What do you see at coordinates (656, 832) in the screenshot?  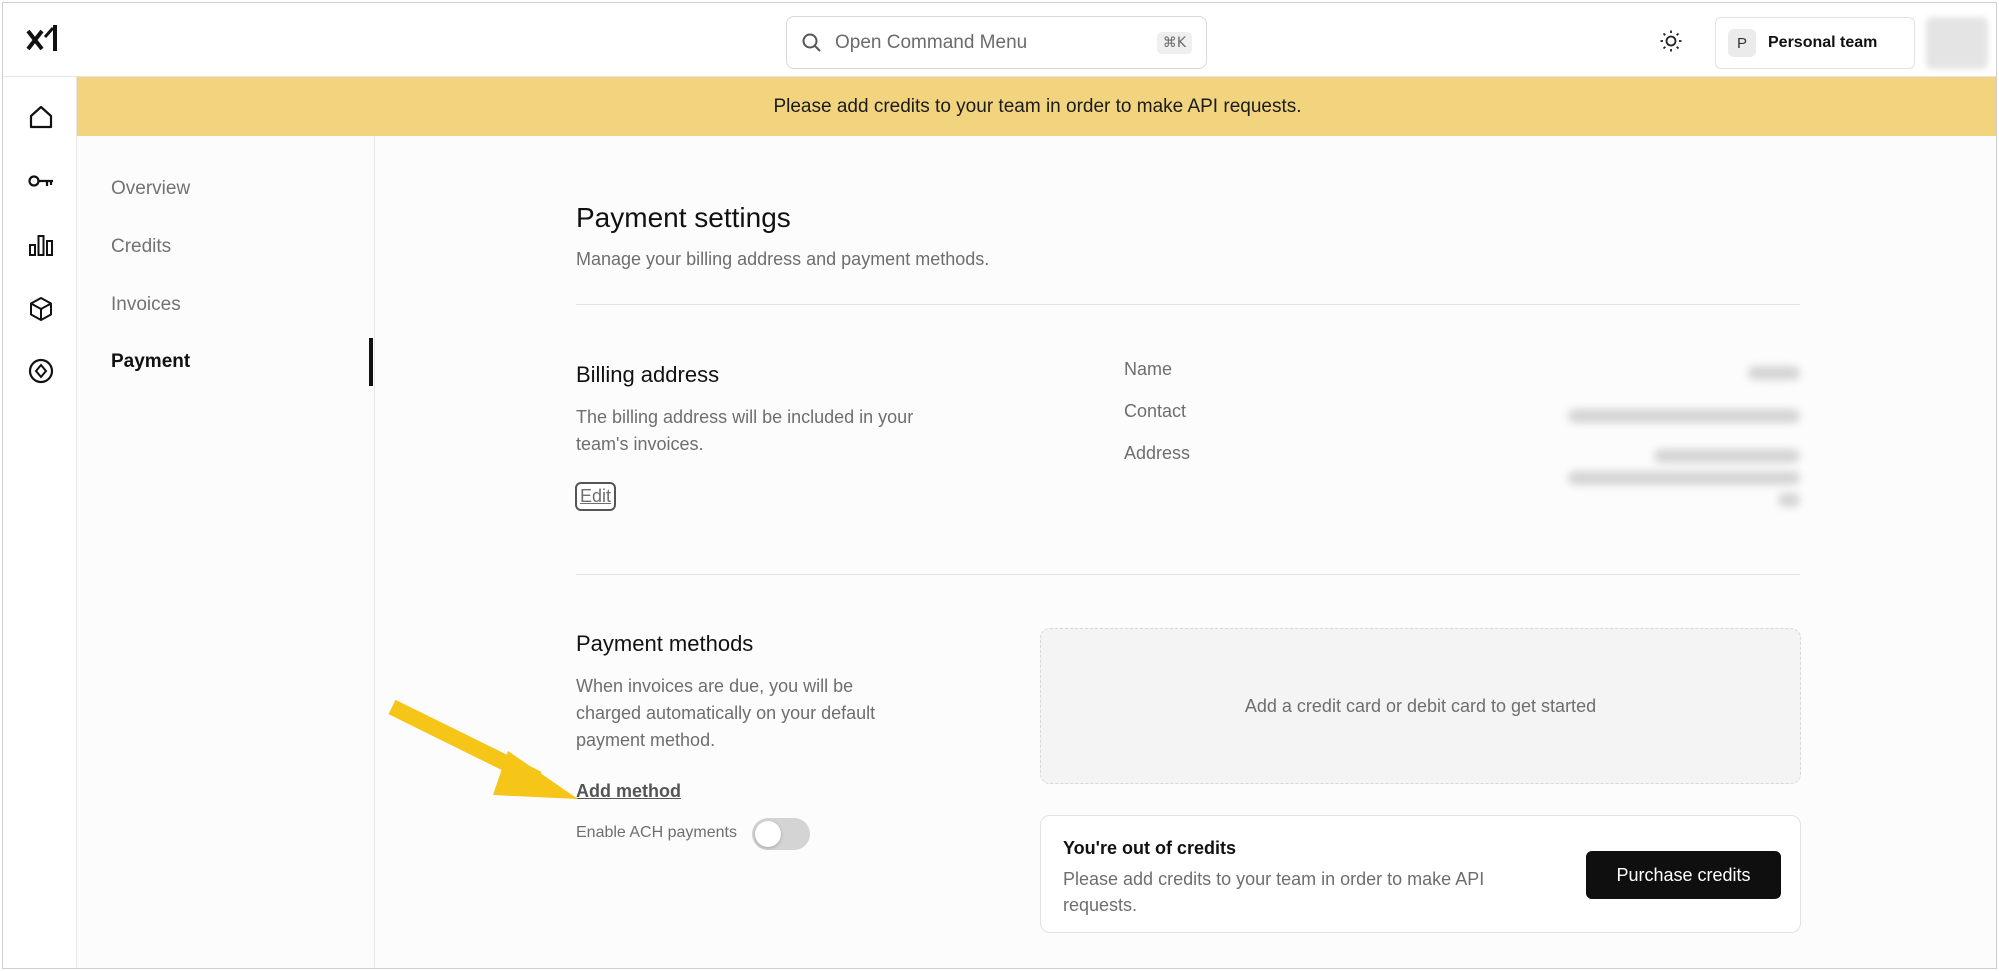 I see `ach-label: Enable ACH payments` at bounding box center [656, 832].